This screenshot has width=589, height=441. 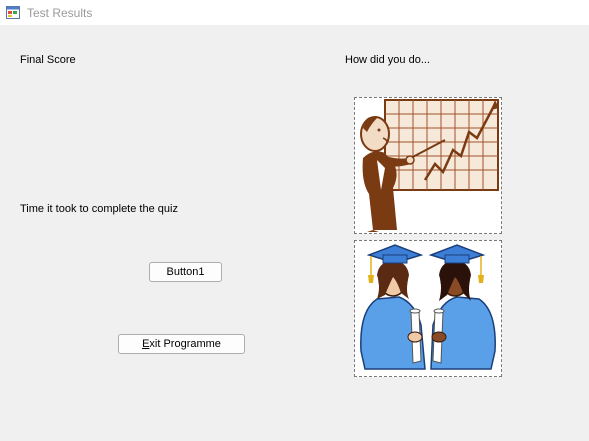 I want to click on graduates-picture-box, so click(x=428, y=308).